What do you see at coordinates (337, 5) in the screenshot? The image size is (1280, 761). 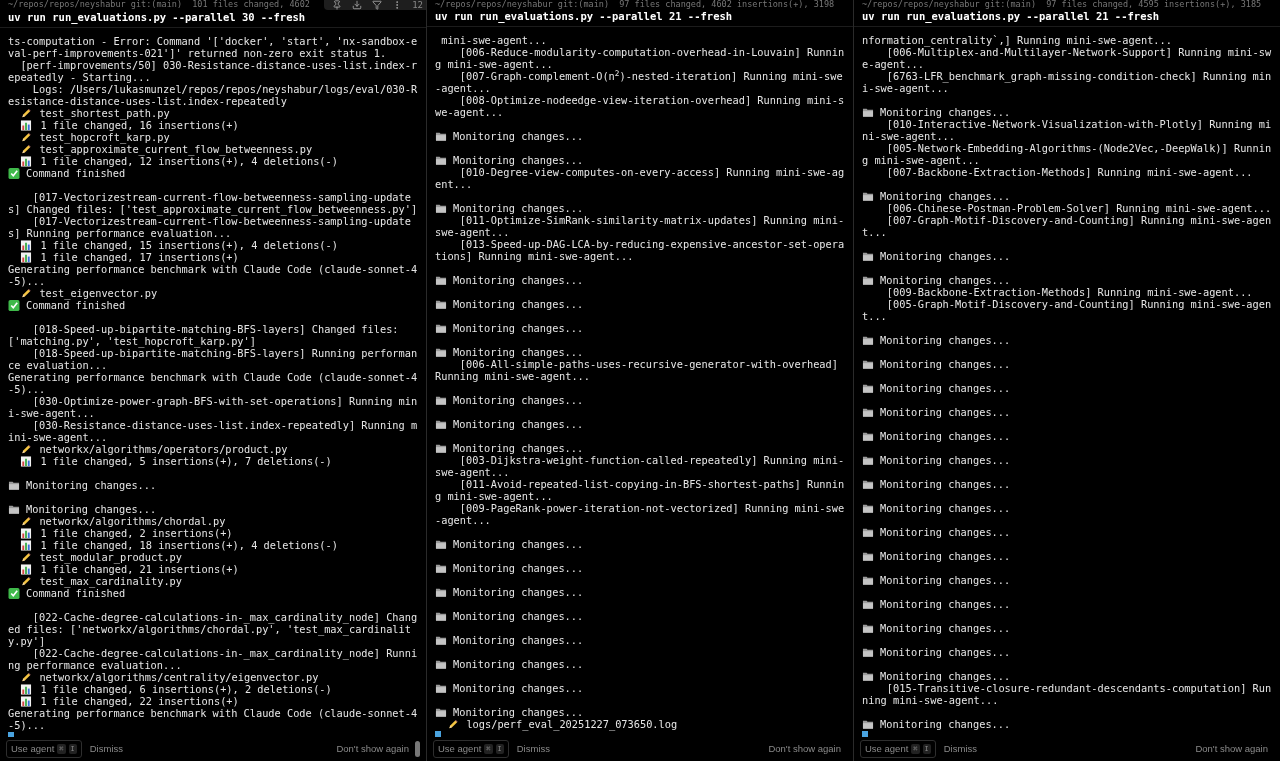 I see `pin-icon` at bounding box center [337, 5].